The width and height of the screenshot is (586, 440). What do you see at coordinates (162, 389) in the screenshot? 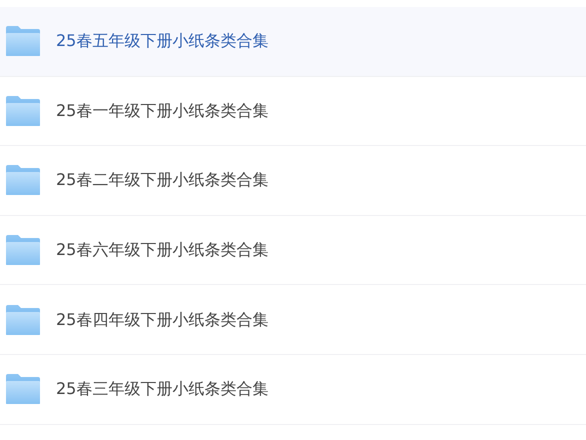
I see `folder-name: 25春三年级下册小纸条类合集` at bounding box center [162, 389].